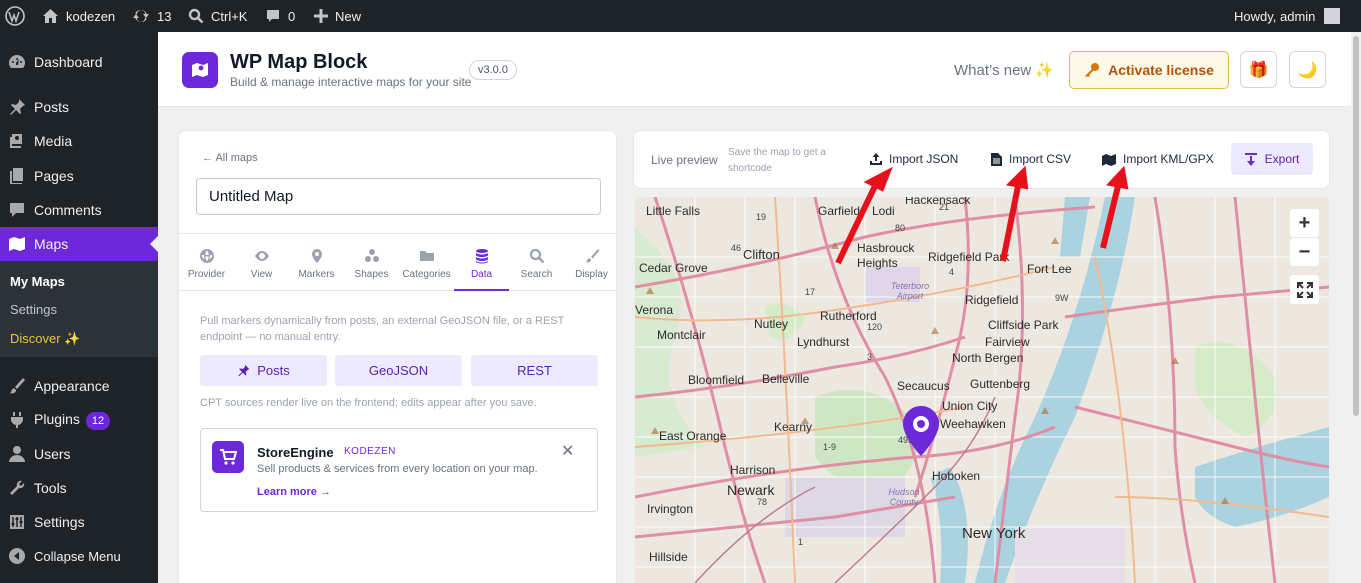 This screenshot has height=583, width=1361. I want to click on tab-data: Data, so click(481, 262).